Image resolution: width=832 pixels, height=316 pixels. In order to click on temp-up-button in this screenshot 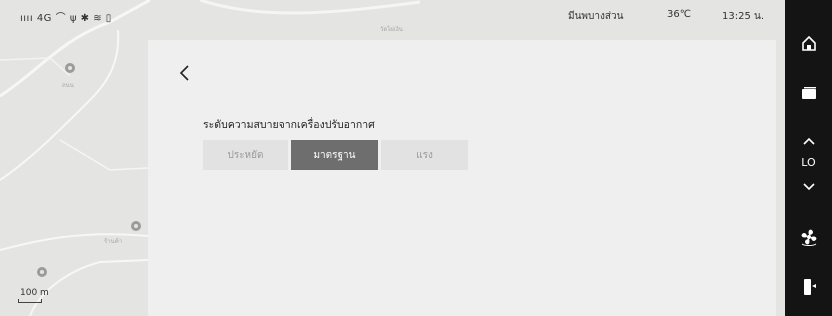, I will do `click(808, 141)`.